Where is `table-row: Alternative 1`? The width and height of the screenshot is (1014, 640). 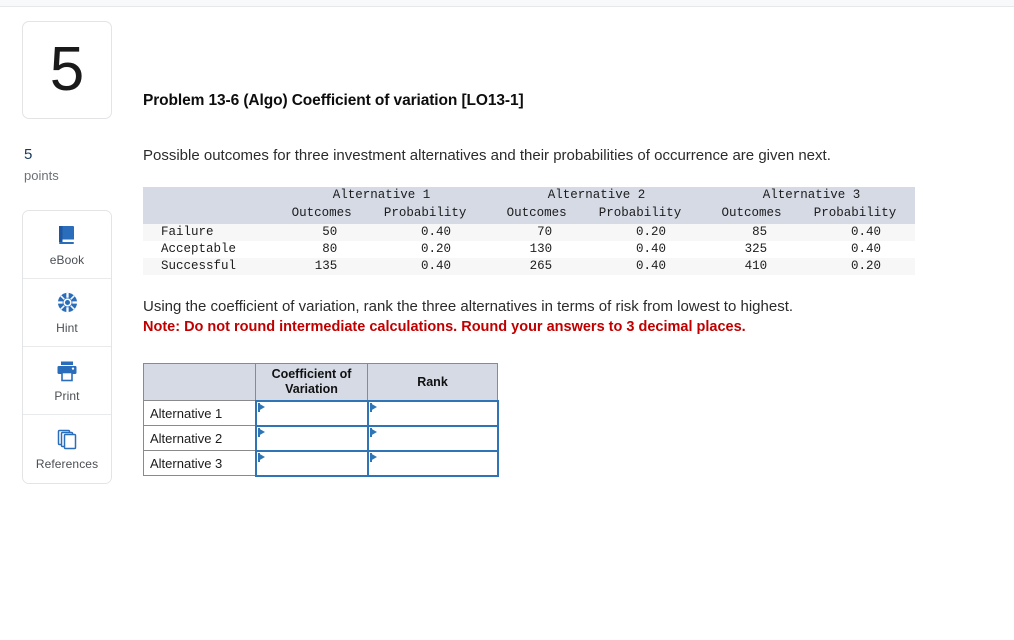
table-row: Alternative 1 is located at coordinates (321, 413).